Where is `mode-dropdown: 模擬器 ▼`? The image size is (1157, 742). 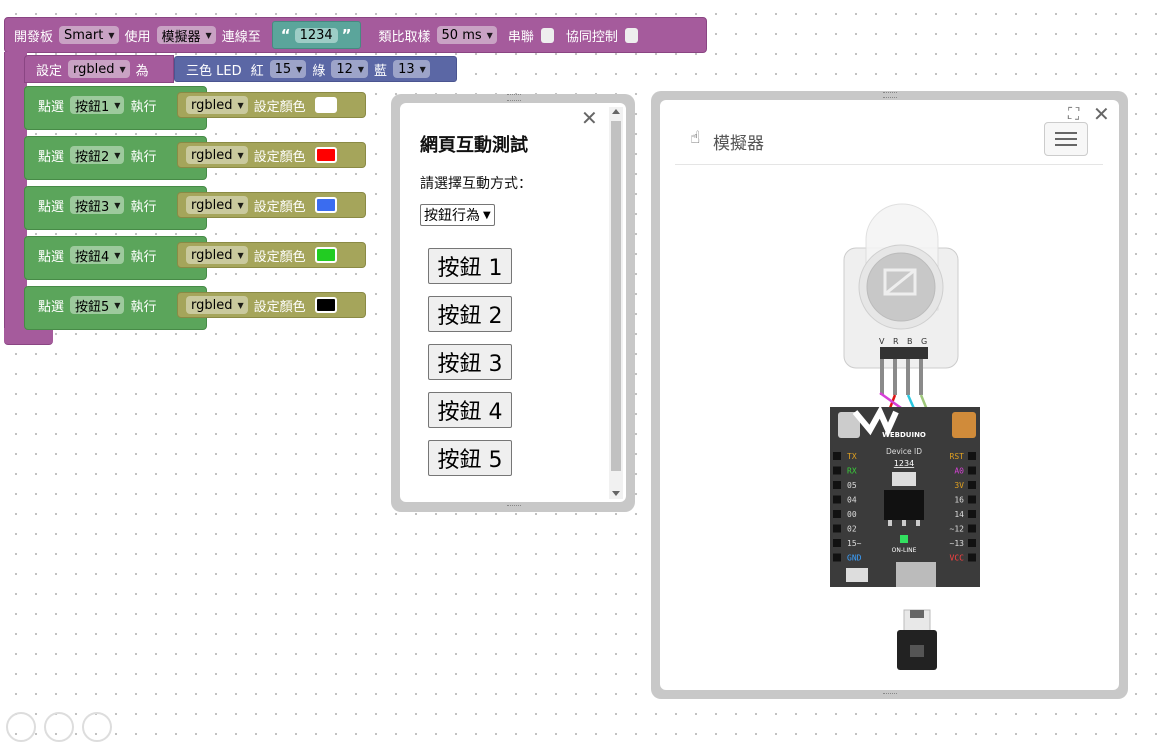 mode-dropdown: 模擬器 ▼ is located at coordinates (186, 35).